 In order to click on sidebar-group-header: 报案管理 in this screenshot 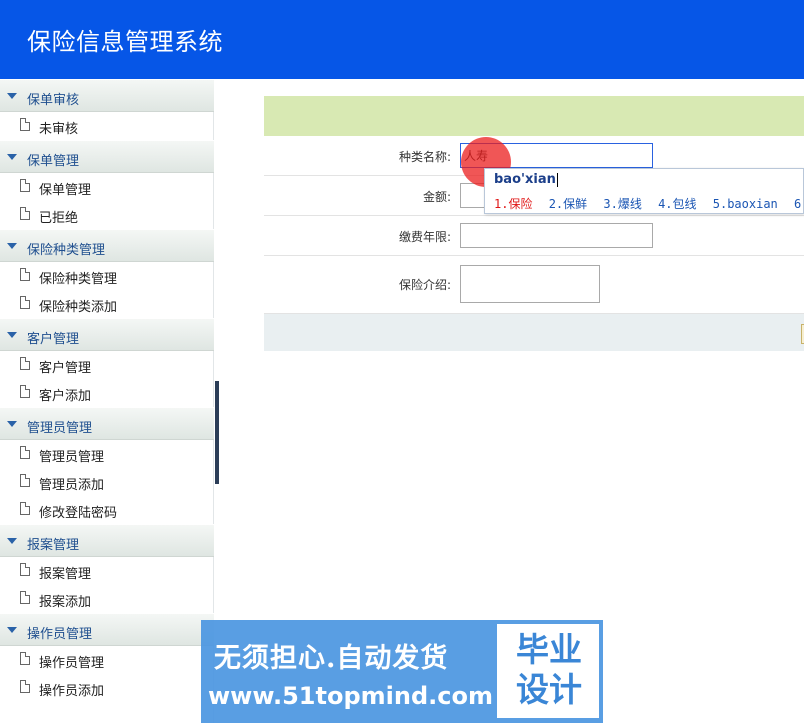, I will do `click(107, 540)`.